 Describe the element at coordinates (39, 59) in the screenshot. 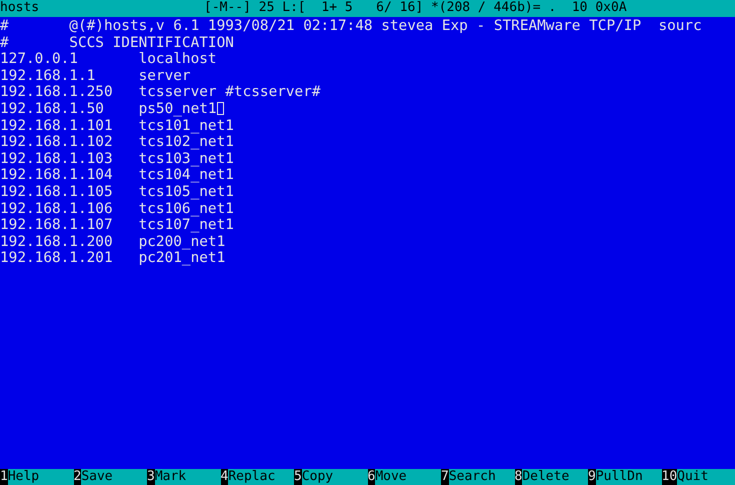

I see `text-line: 127.0.0.1` at that location.